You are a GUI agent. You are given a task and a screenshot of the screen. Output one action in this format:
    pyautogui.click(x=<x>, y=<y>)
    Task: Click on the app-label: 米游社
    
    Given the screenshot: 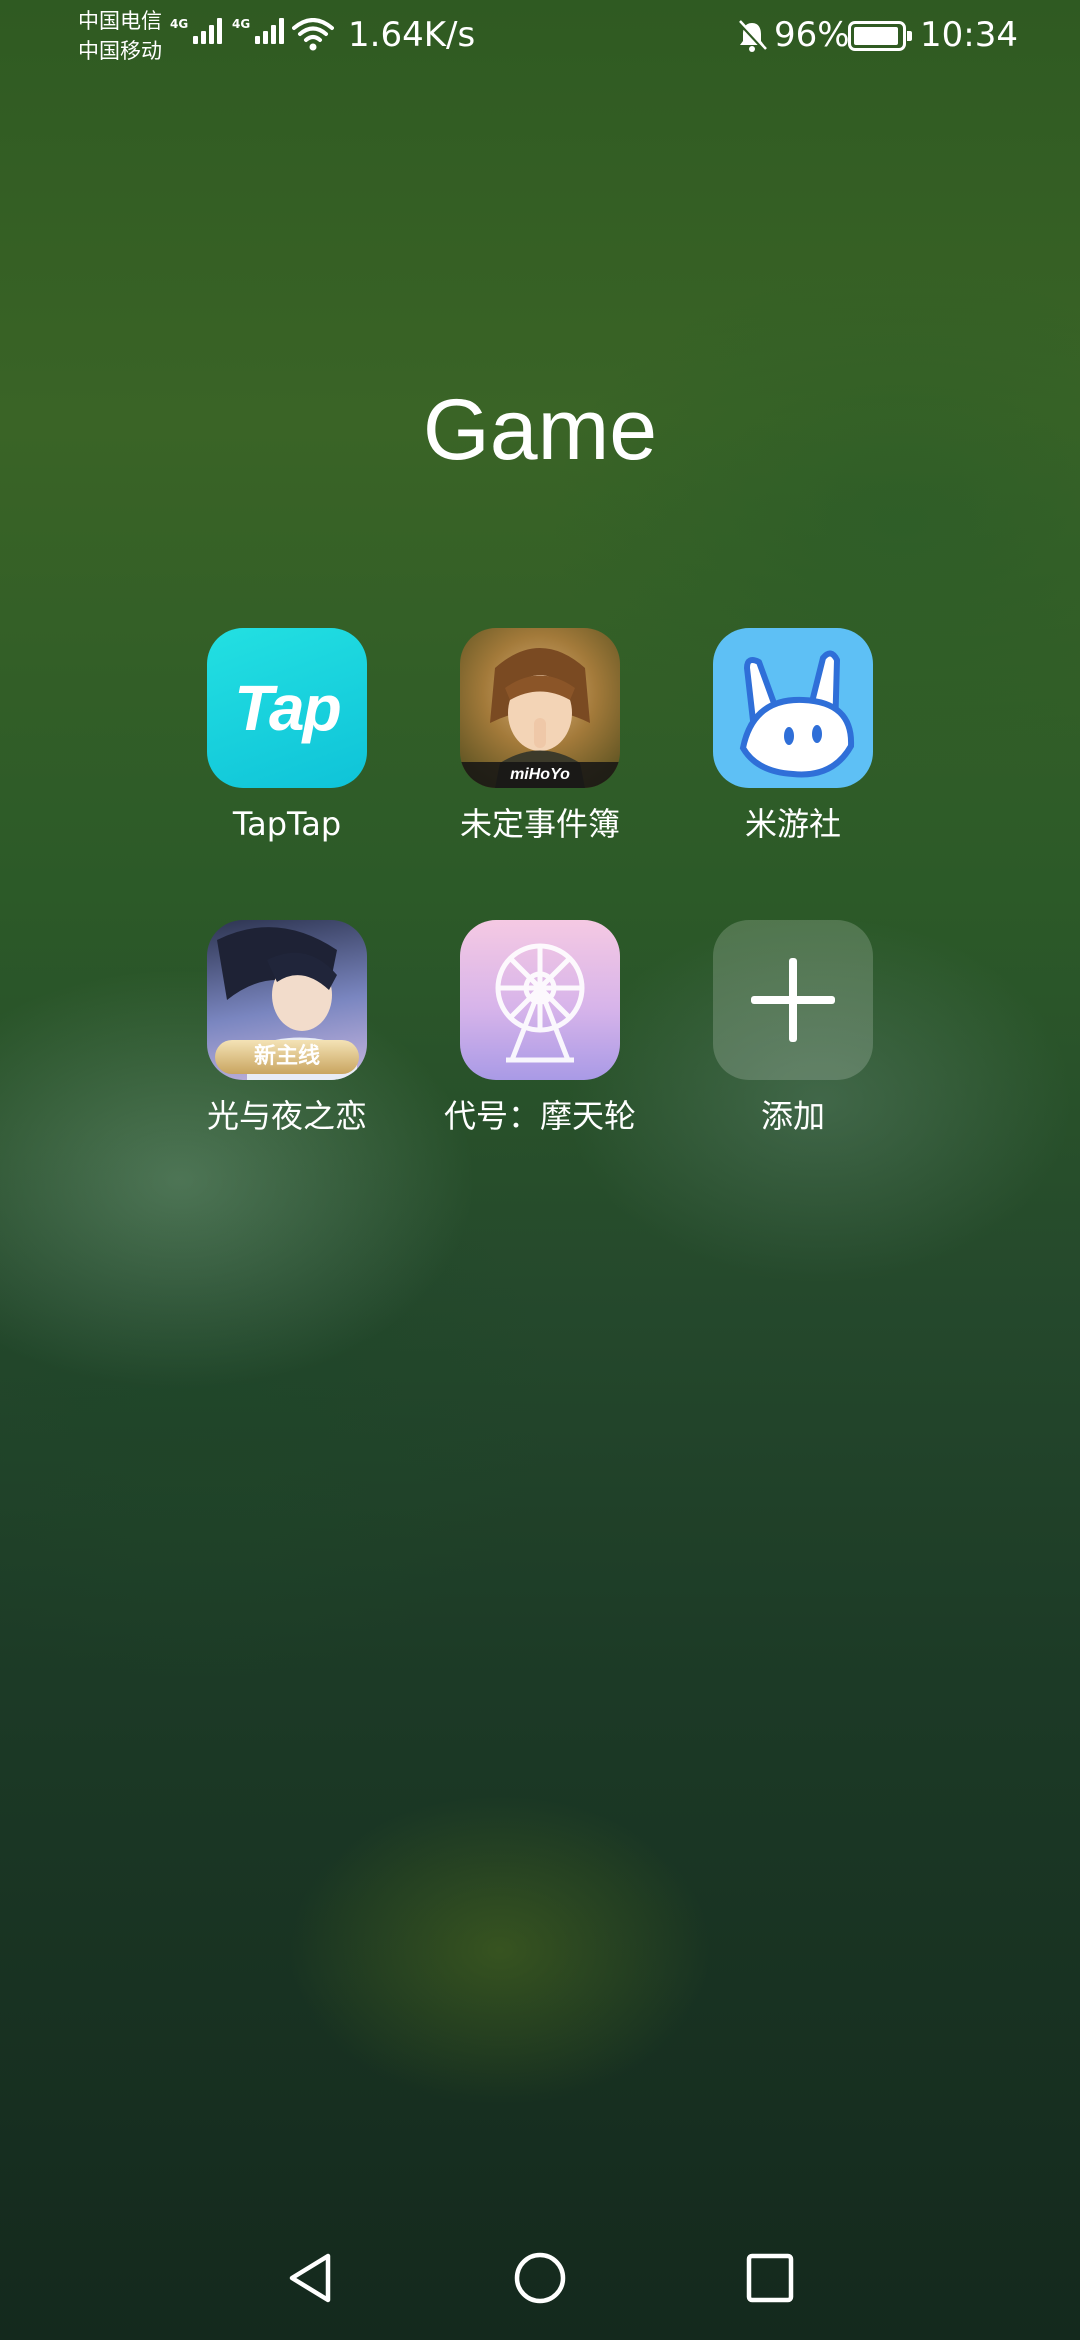 What is the action you would take?
    pyautogui.click(x=792, y=824)
    